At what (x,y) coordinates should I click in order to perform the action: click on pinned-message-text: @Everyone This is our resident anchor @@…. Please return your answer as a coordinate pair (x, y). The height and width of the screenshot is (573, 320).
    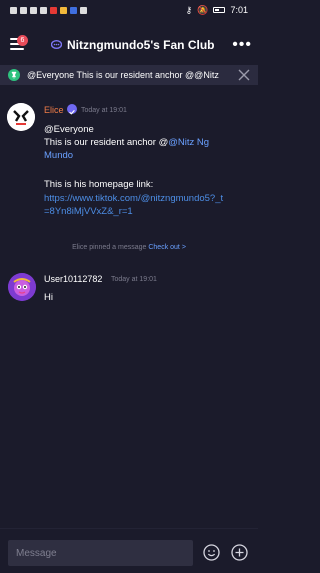
    Looking at the image, I should click on (123, 75).